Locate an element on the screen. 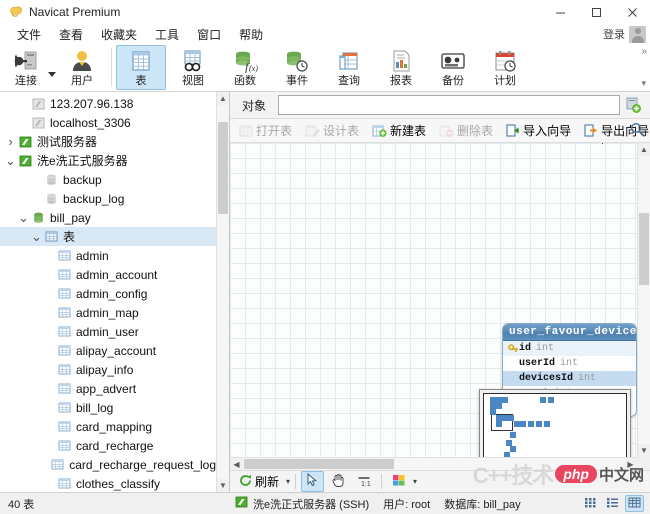 This screenshot has height=514, width=650. ribbon-label-event: 事件 is located at coordinates (297, 81).